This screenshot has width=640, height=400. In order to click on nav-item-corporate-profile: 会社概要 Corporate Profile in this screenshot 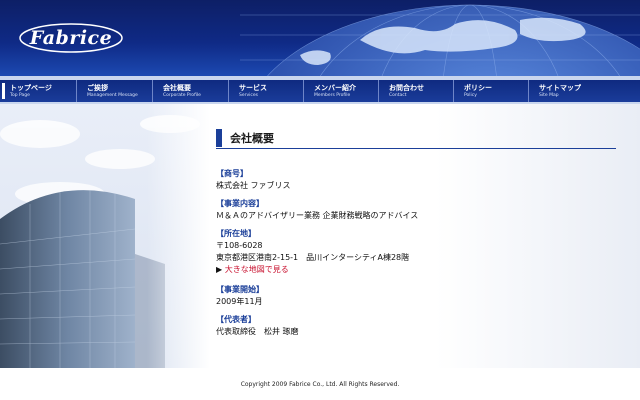, I will do `click(190, 91)`.